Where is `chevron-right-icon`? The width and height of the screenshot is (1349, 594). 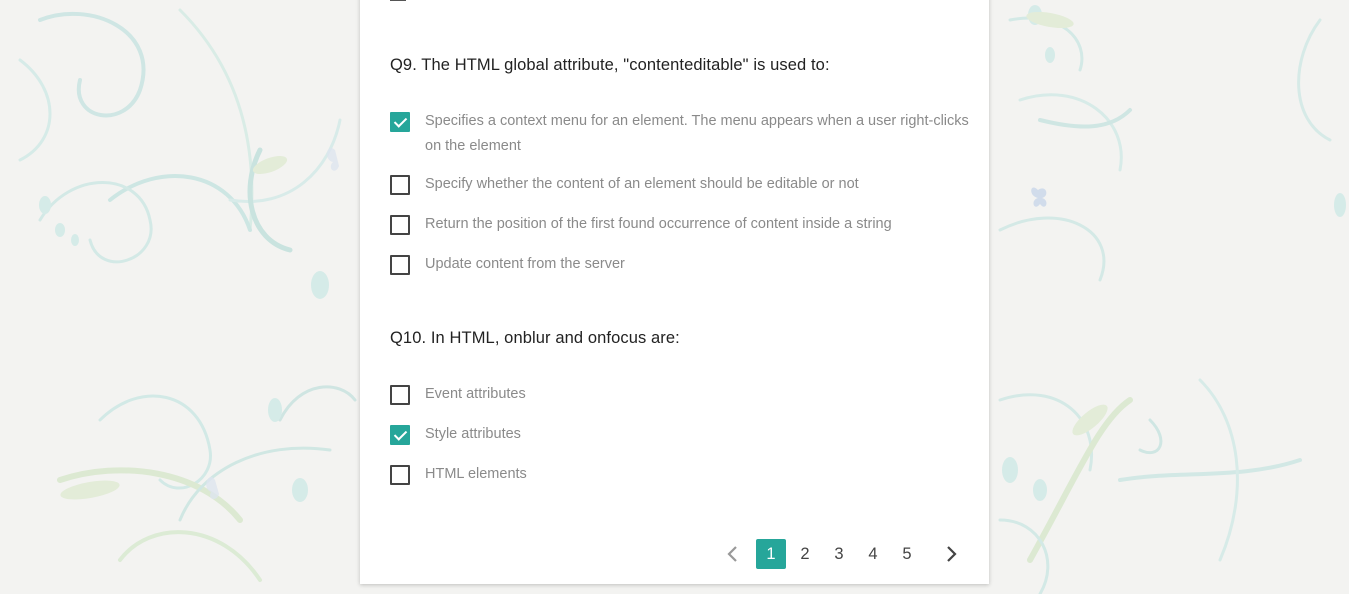 chevron-right-icon is located at coordinates (952, 554).